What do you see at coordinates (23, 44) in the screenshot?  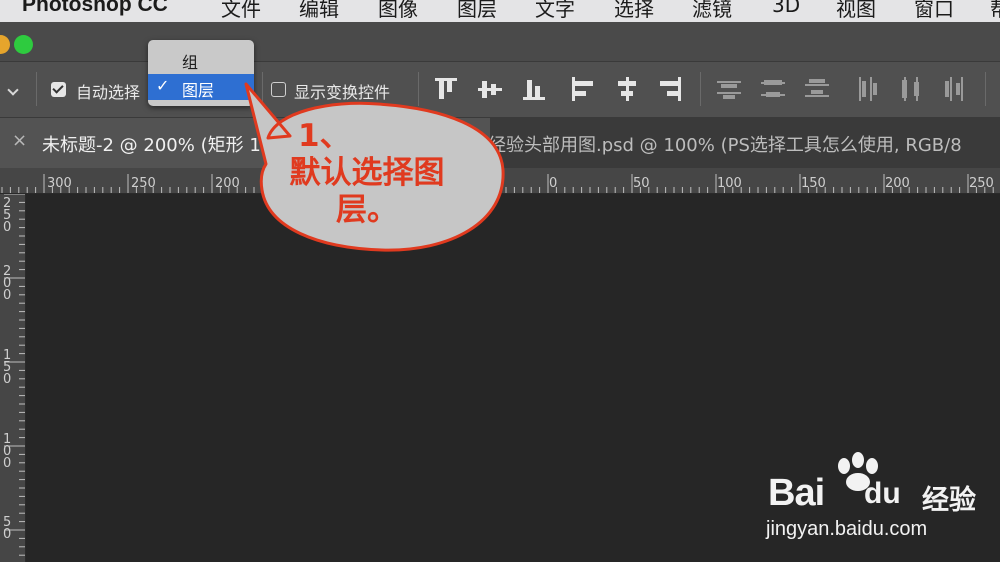 I see `zoom-window-button` at bounding box center [23, 44].